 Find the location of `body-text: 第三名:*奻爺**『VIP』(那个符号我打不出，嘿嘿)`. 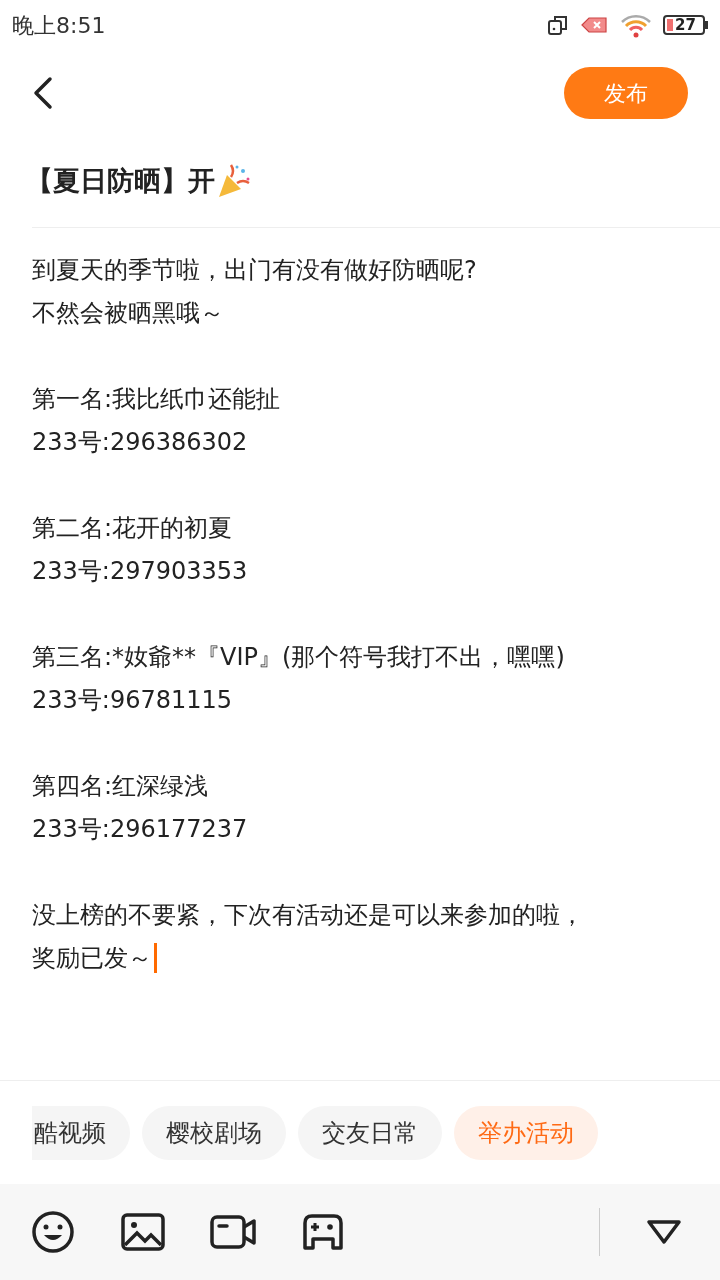

body-text: 第三名:*奻爺**『VIP』(那个符号我打不出，嘿嘿) is located at coordinates (298, 656).